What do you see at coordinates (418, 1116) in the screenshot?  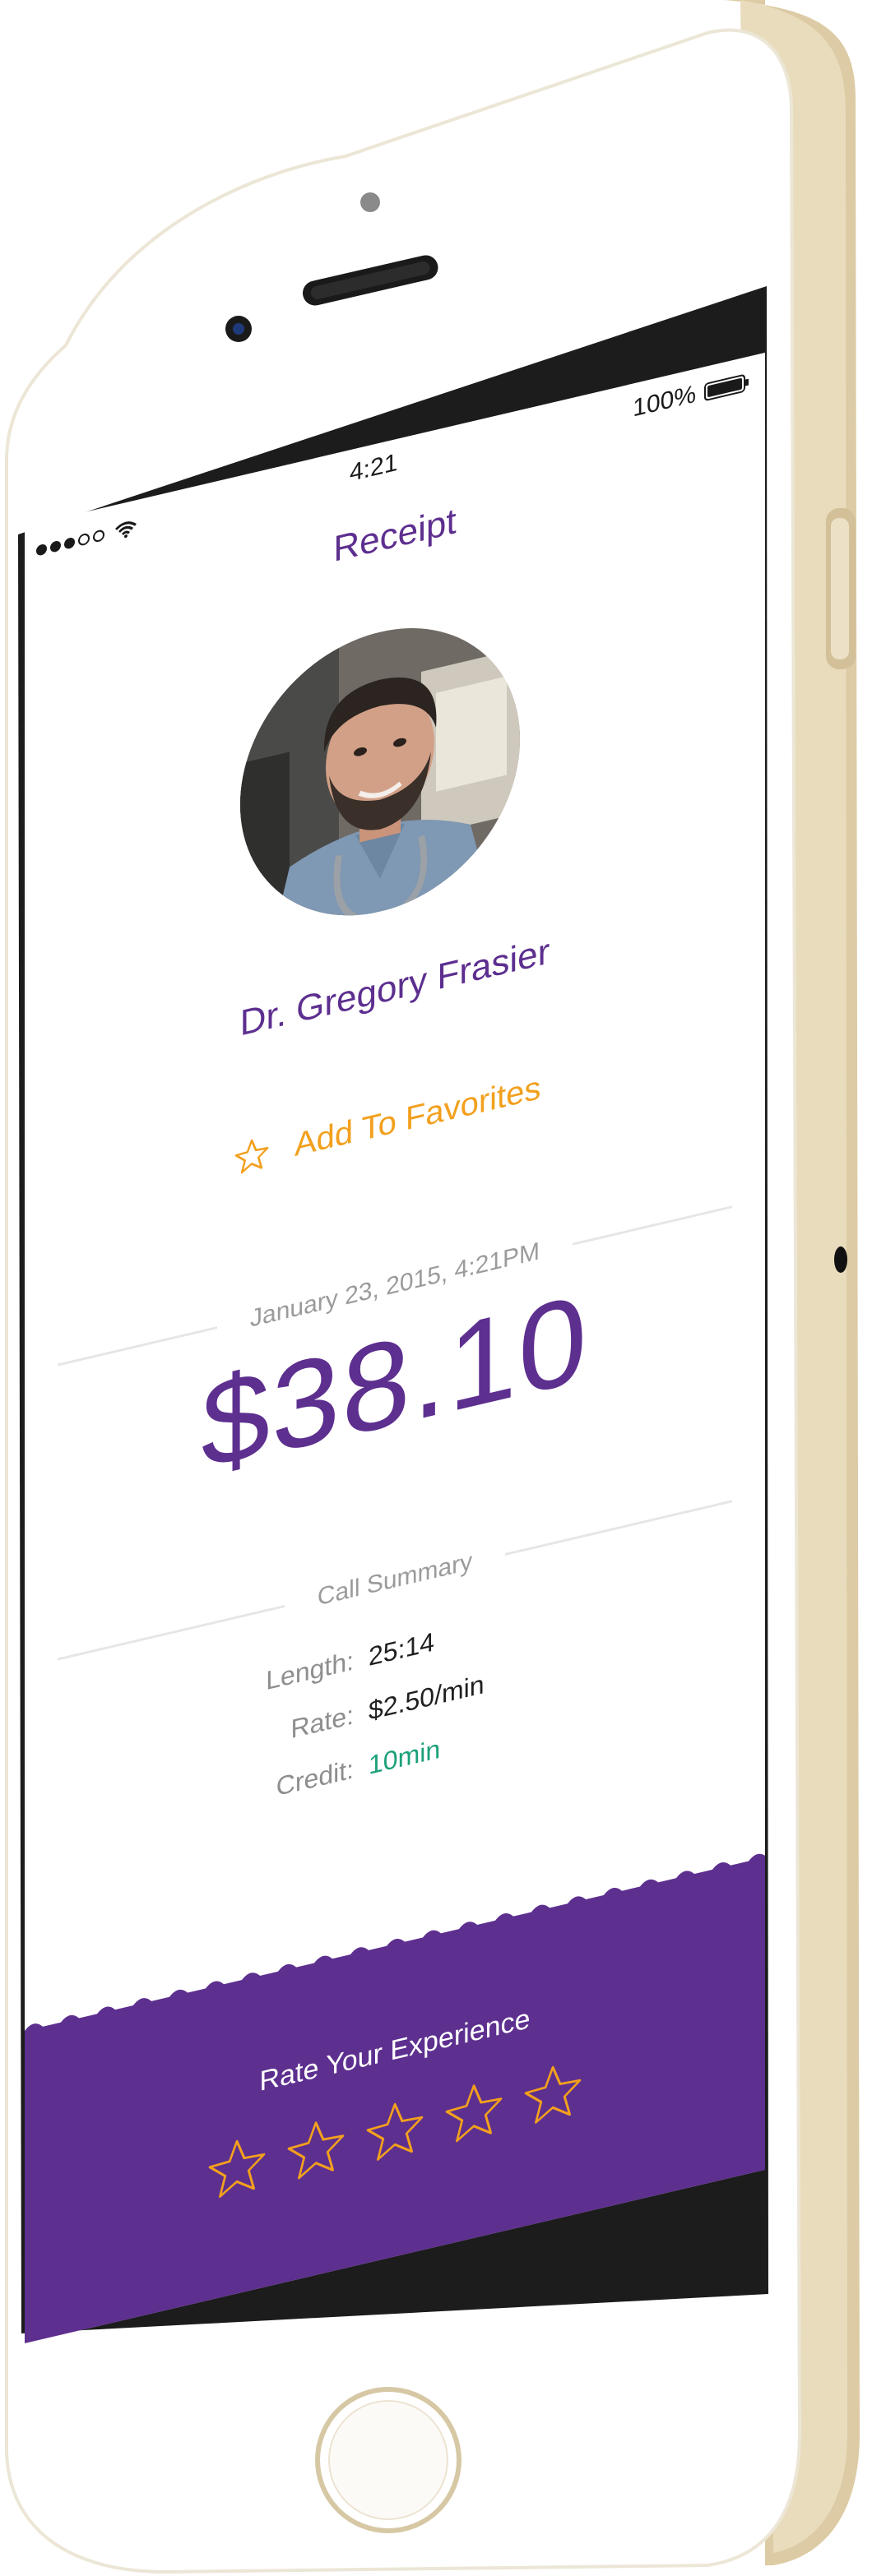 I see `add-to-favorites-label: Add To Favorites` at bounding box center [418, 1116].